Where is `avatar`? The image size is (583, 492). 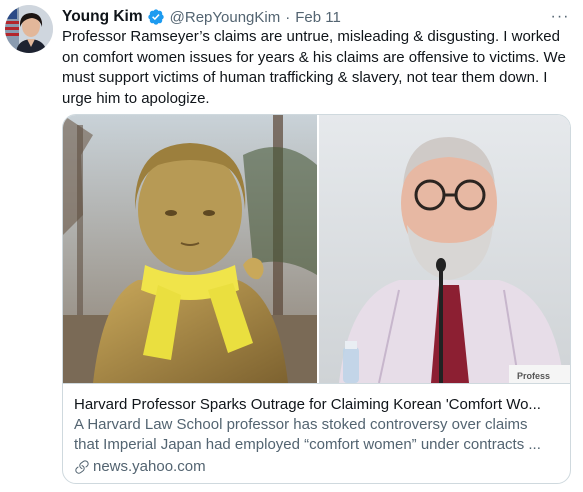 avatar is located at coordinates (29, 29).